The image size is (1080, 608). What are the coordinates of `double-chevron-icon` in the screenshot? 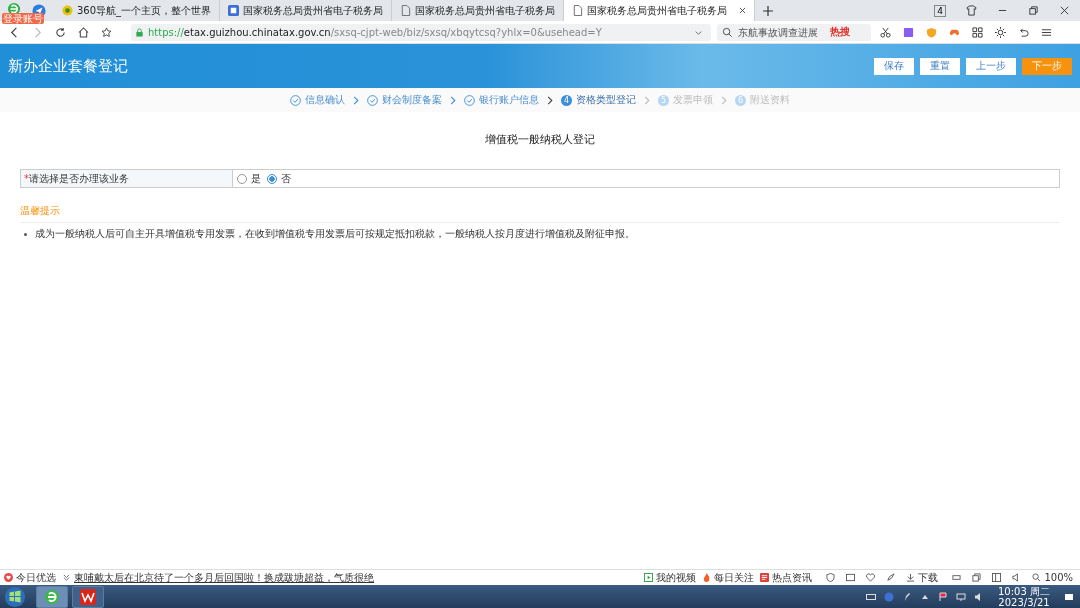 It's located at (66, 577).